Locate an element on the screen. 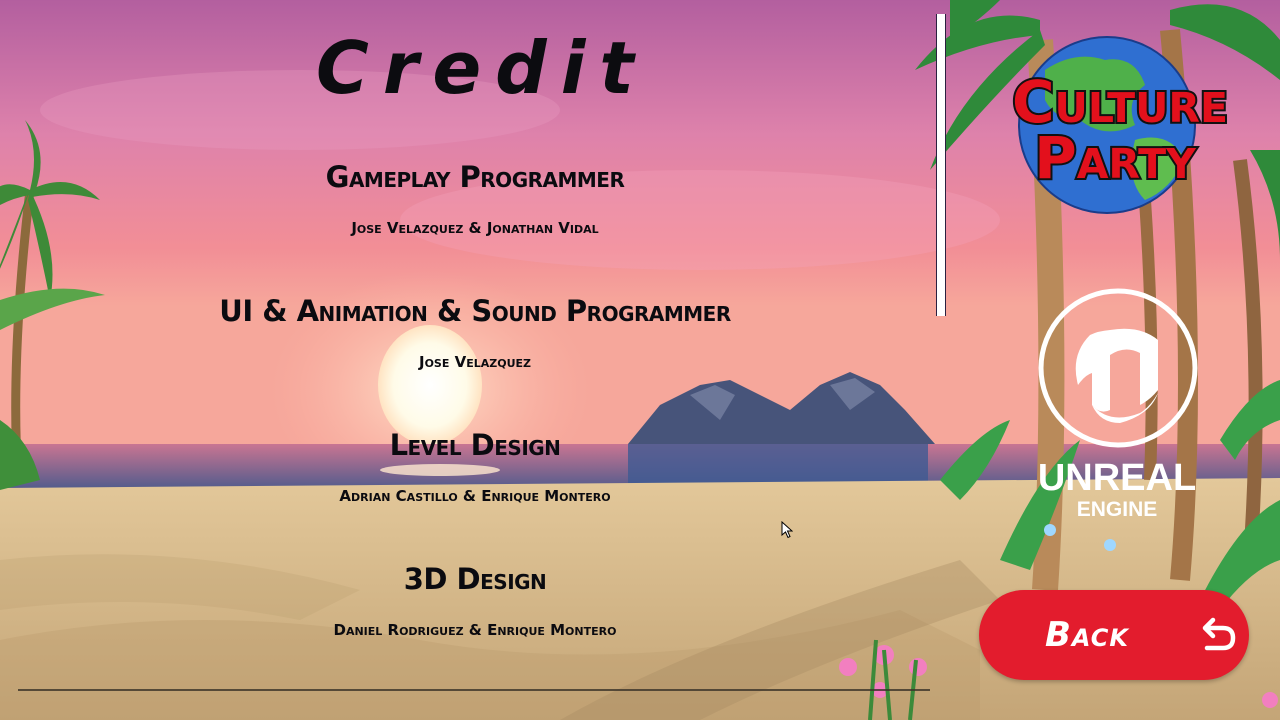 The width and height of the screenshot is (1280, 720). page-title: Credit is located at coordinates (482, 68).